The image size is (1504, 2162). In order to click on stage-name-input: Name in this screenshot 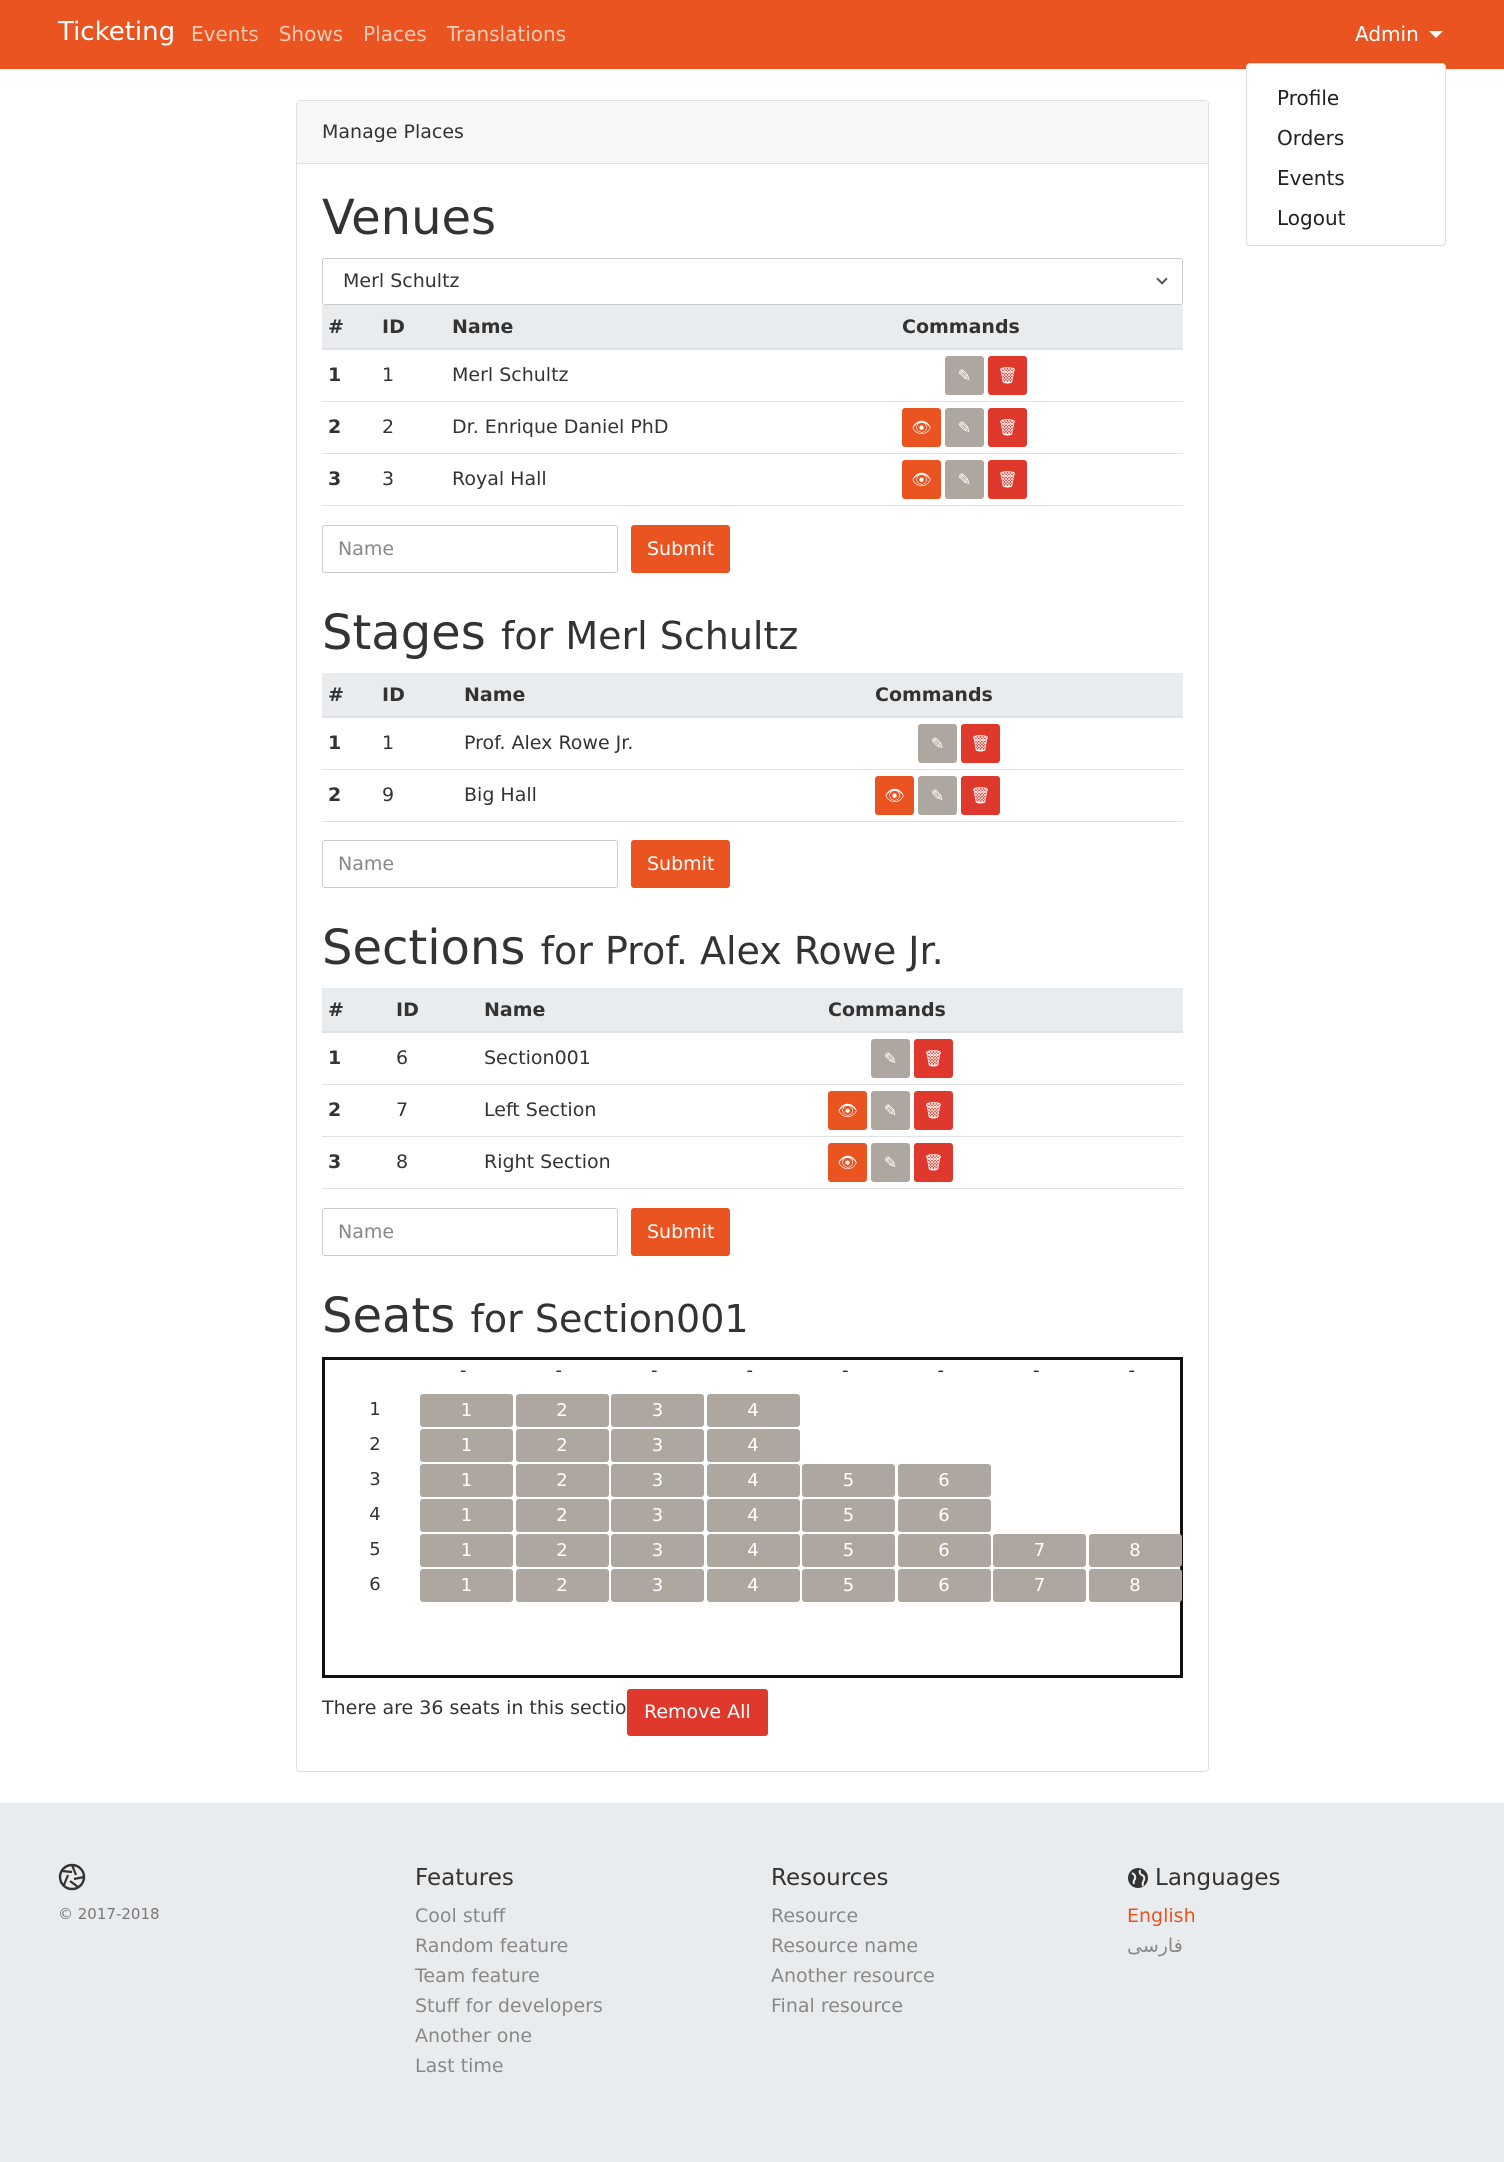, I will do `click(470, 864)`.